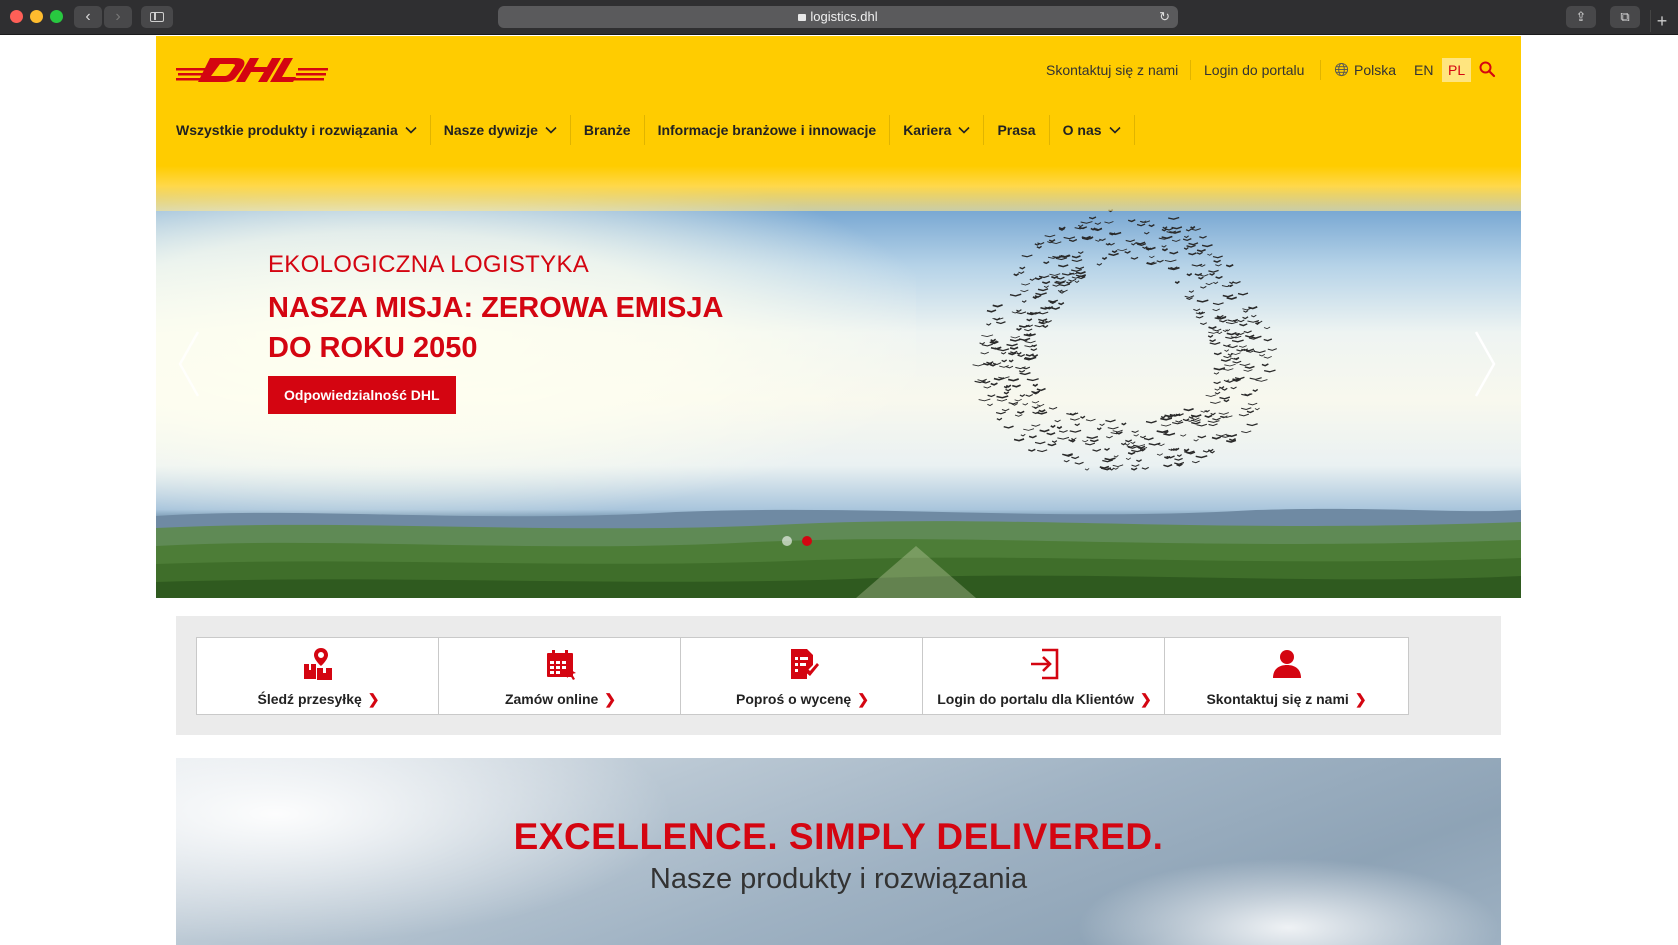  I want to click on hero-title: NASZA MISJA: ZEROWA EMISJA DO ROKU 2050, so click(495, 328).